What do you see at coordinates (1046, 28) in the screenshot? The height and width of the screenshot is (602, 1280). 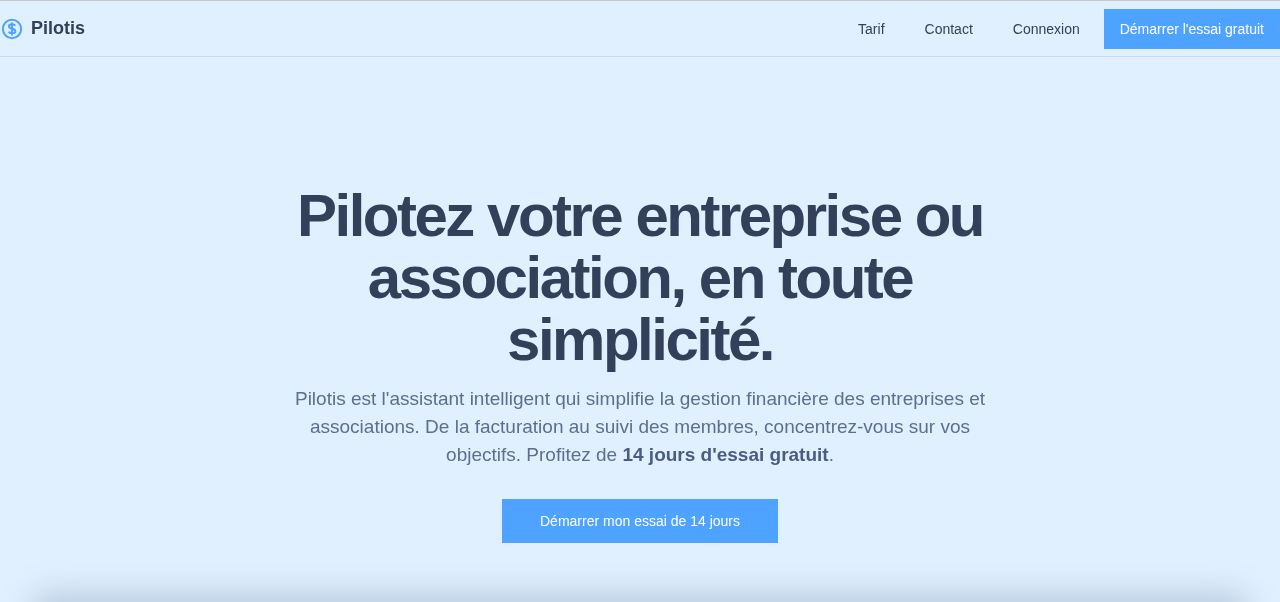 I see `nav-link: Connexion` at bounding box center [1046, 28].